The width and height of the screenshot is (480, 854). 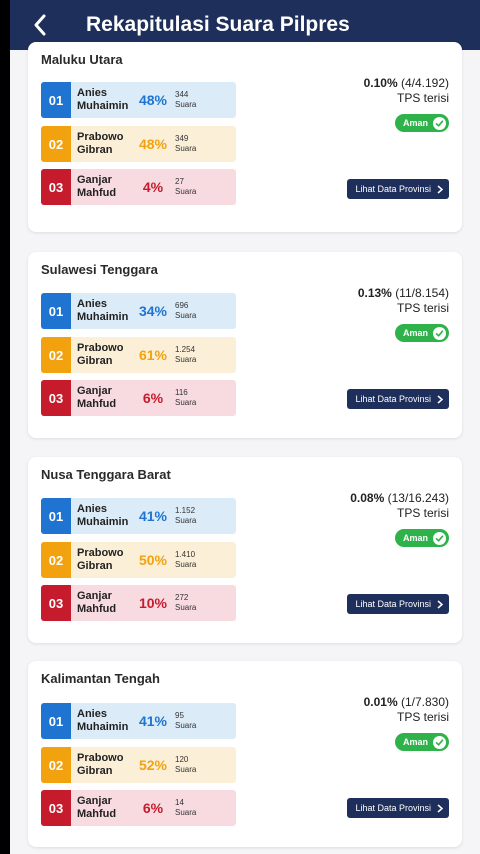 What do you see at coordinates (100, 678) in the screenshot?
I see `province-name: Kalimantan Tengah` at bounding box center [100, 678].